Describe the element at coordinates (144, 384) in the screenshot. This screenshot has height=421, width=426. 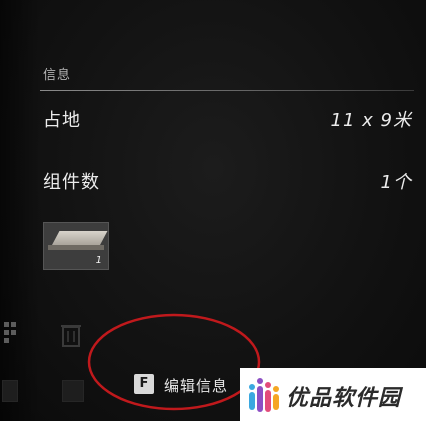
I see `edit-key-badge: F` at that location.